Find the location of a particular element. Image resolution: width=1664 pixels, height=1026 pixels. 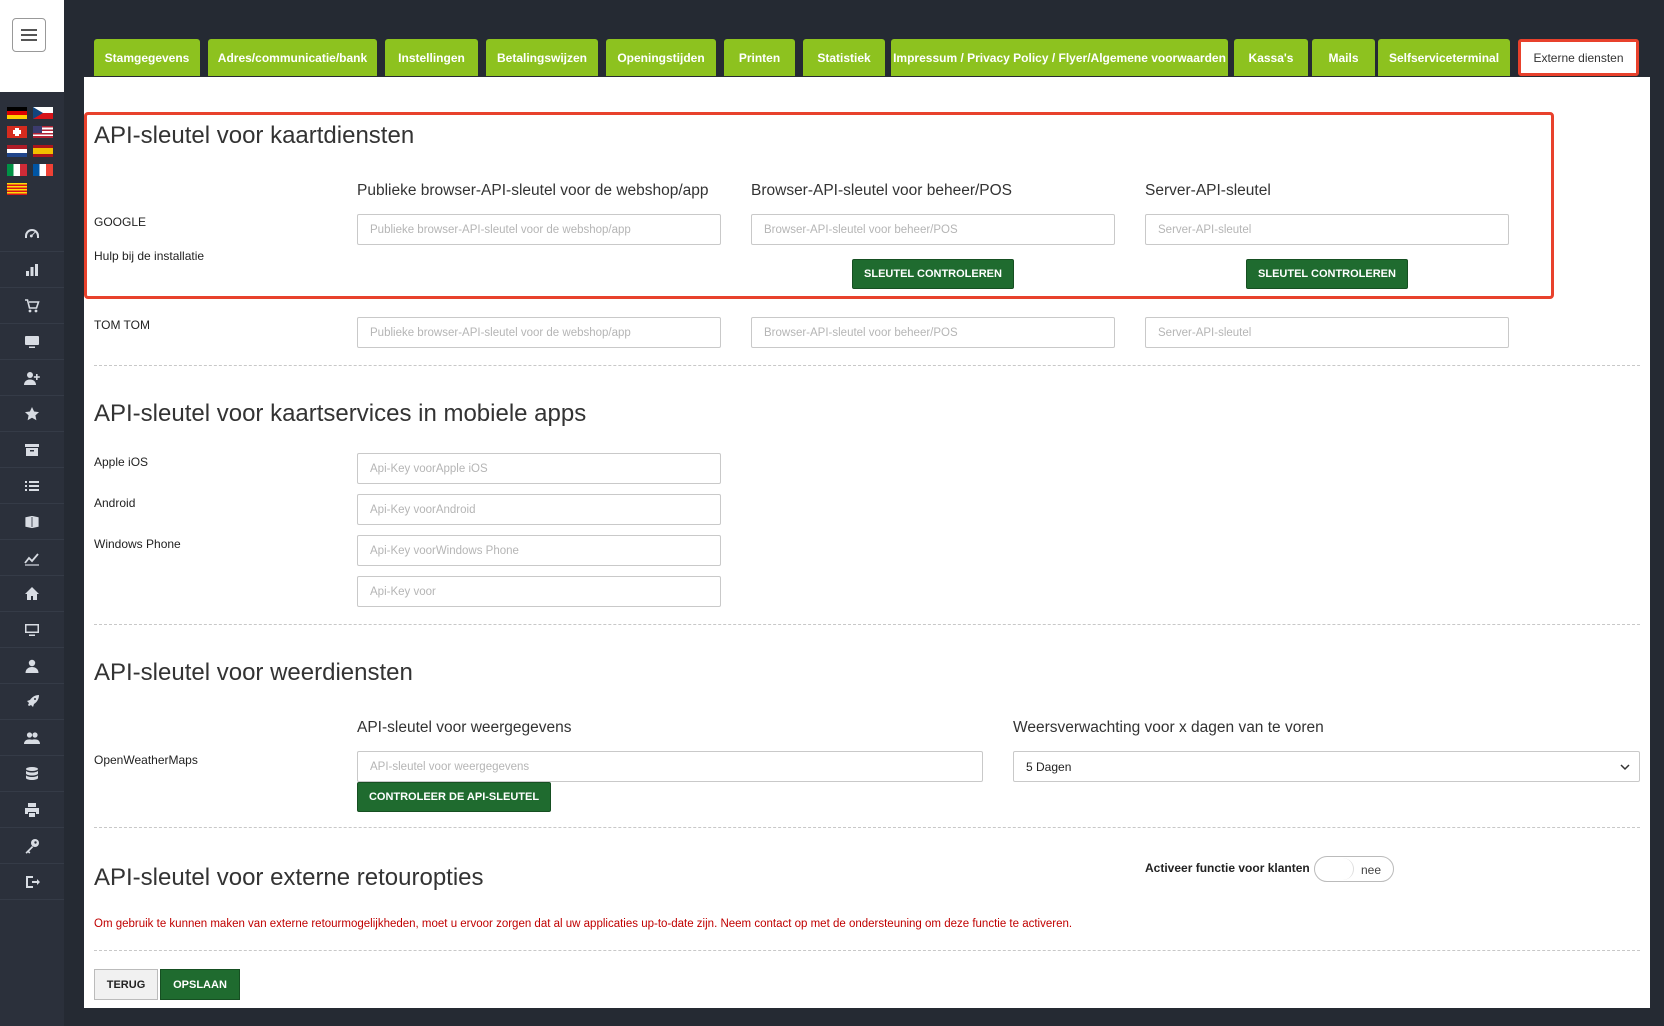

nav-desktop is located at coordinates (32, 630).